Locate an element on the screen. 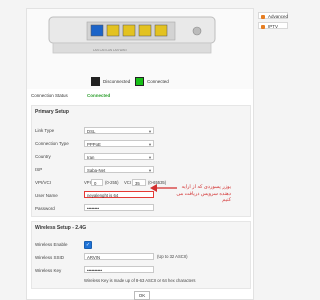  vpi-label: VPI is located at coordinates (87, 182).